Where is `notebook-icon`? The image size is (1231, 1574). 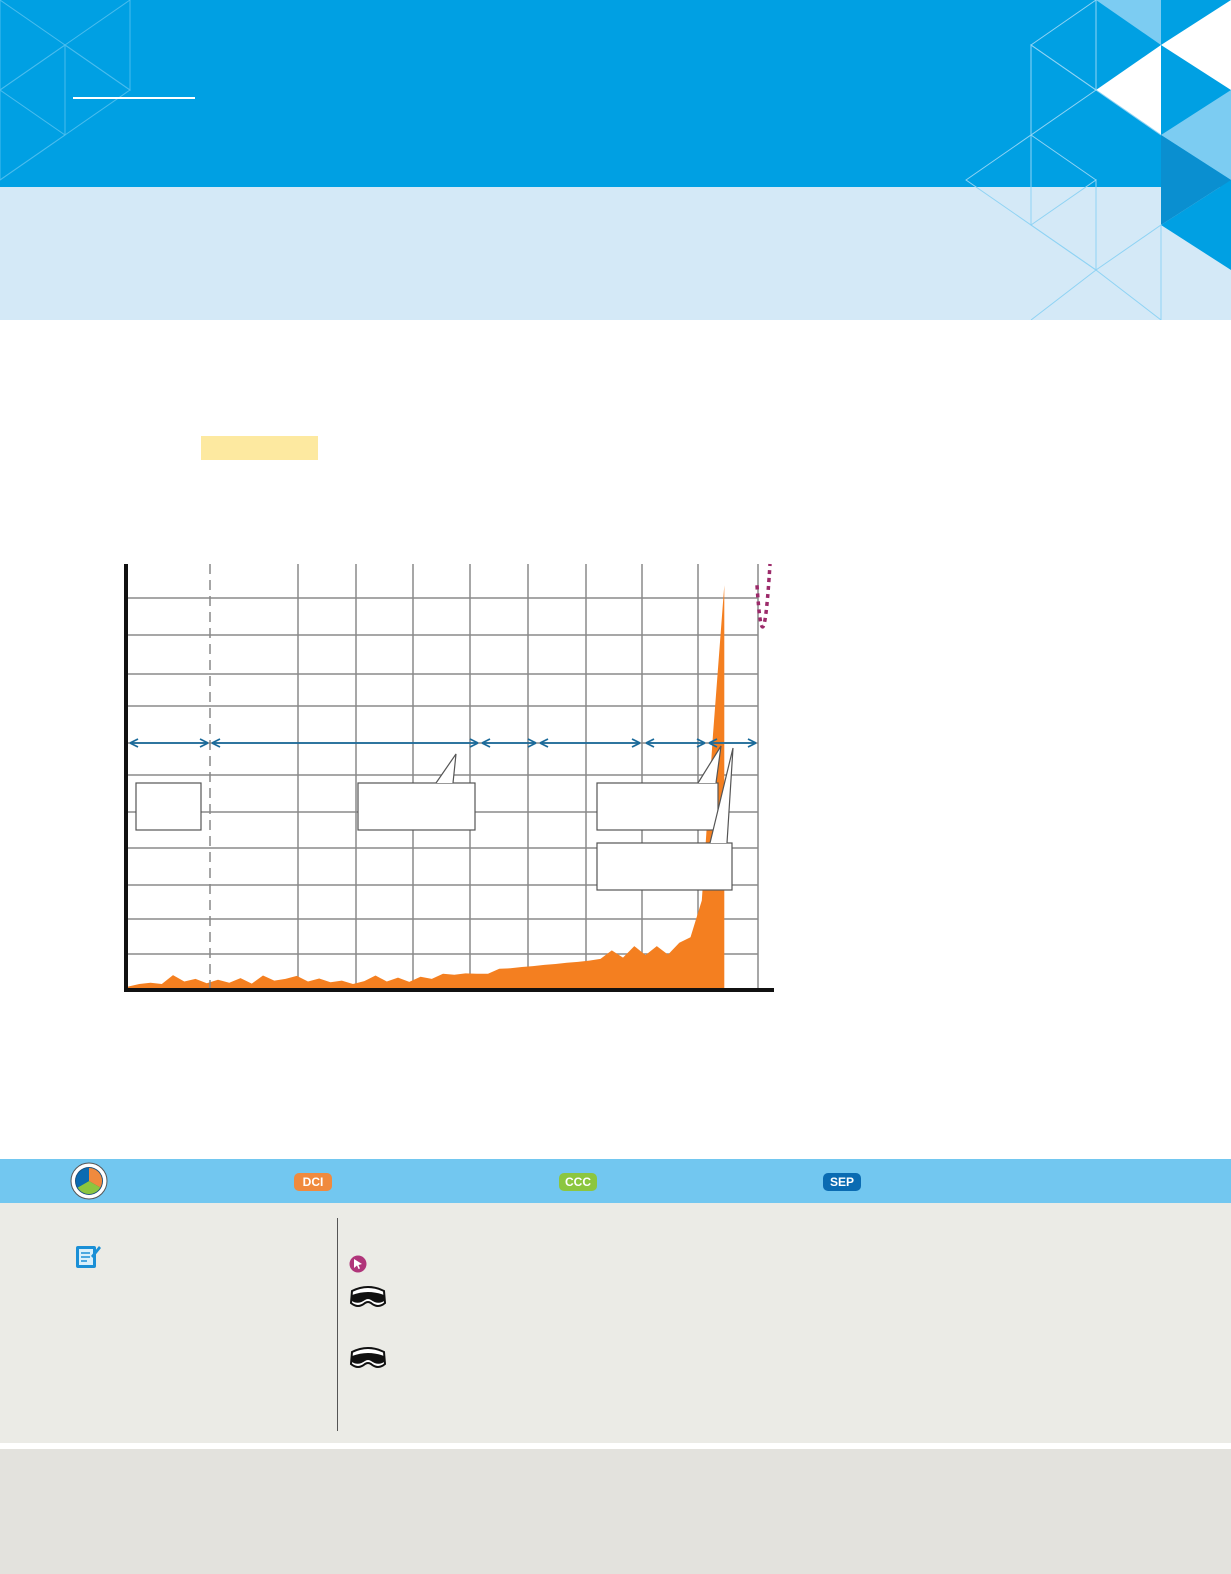 notebook-icon is located at coordinates (88, 1257).